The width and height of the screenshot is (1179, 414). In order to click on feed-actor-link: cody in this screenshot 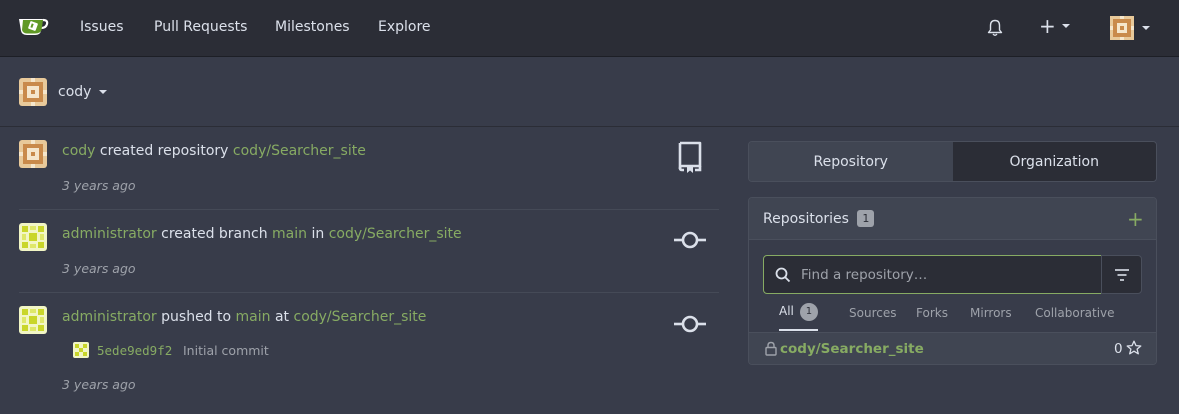, I will do `click(78, 151)`.